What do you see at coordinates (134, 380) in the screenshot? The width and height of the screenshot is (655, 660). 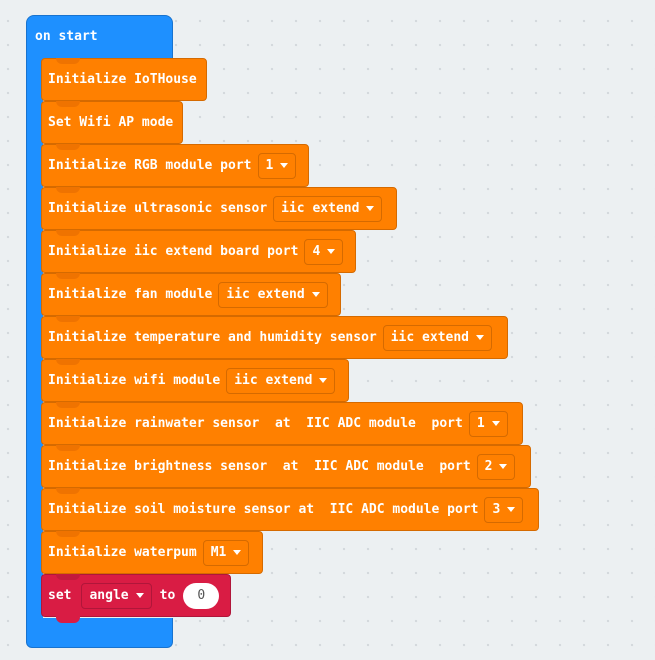 I see `block-label: Initialize wifi module` at bounding box center [134, 380].